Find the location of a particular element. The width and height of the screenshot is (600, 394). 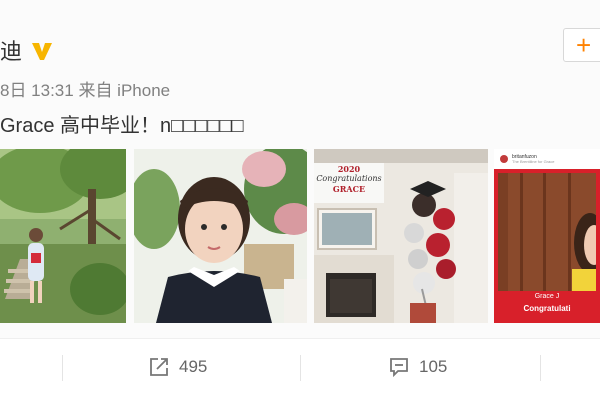

grad-banner: 2020 Congratulations GRACE is located at coordinates (349, 179).